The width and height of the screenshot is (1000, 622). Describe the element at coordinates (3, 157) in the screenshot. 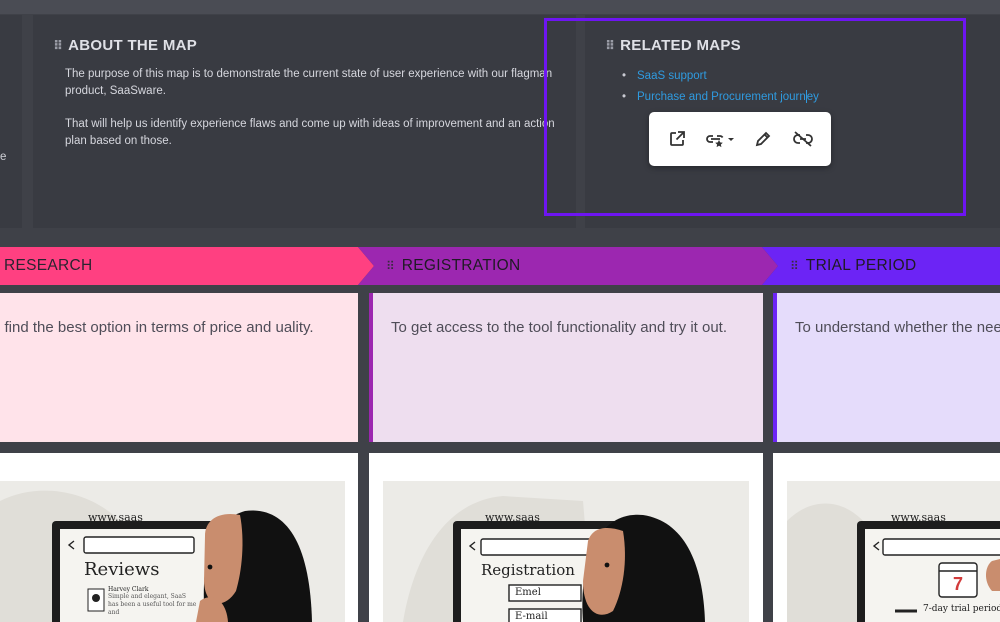

I see `stub-text: e` at that location.